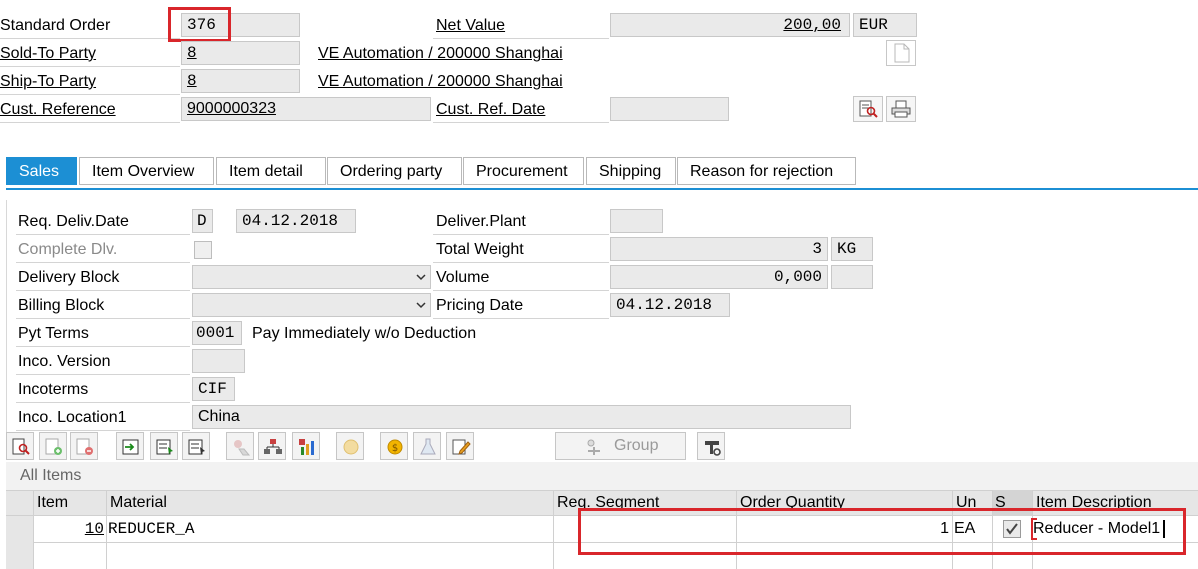 Image resolution: width=1198 pixels, height=569 pixels. Describe the element at coordinates (311, 305) in the screenshot. I see `billing-block-select` at that location.